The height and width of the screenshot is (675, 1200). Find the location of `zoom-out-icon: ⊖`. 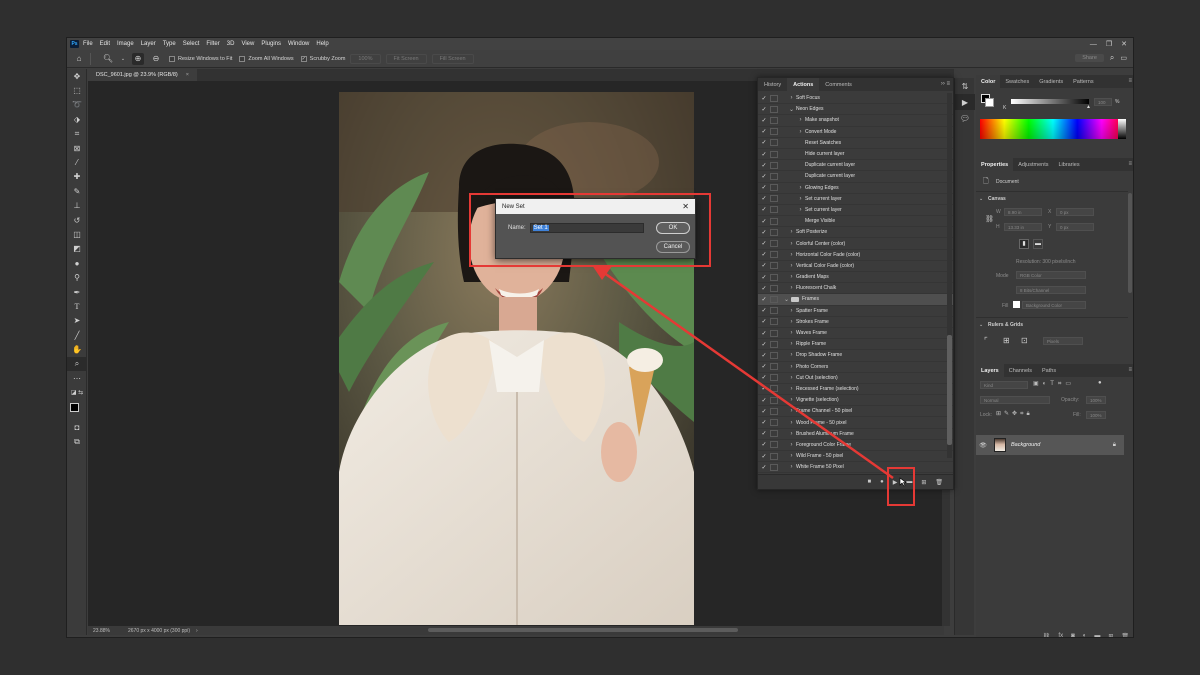

zoom-out-icon: ⊖ is located at coordinates (156, 59).